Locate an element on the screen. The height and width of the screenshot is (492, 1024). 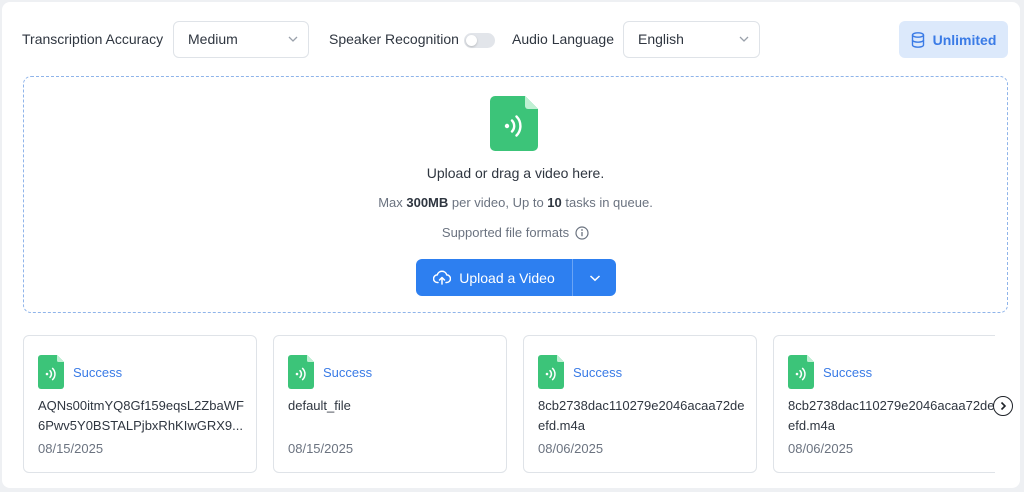
upload-button-label: Upload a Video is located at coordinates (507, 277).